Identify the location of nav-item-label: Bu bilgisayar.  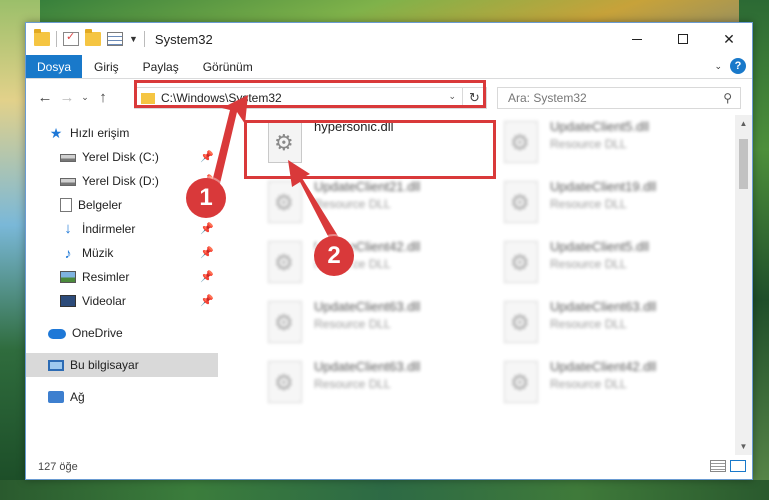
(104, 365).